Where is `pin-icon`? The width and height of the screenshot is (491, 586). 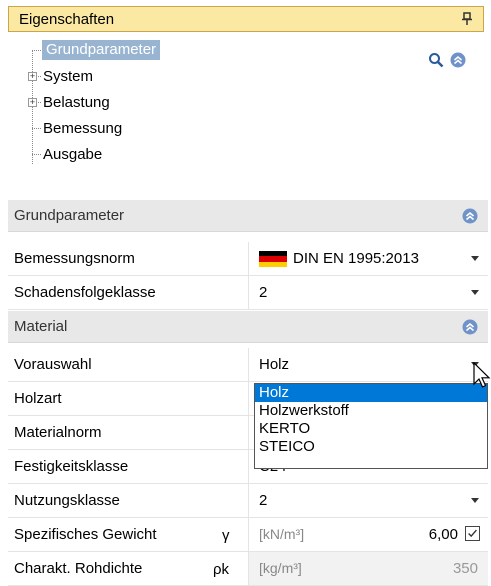 pin-icon is located at coordinates (467, 19).